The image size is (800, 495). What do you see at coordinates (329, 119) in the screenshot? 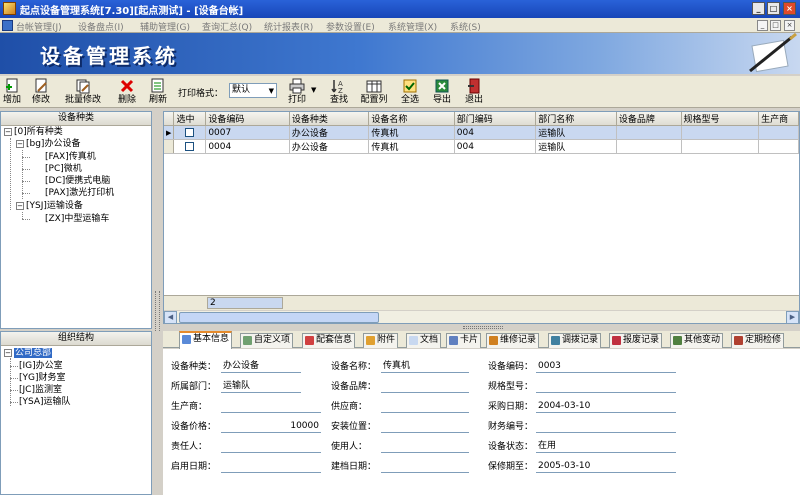
I see `column-header-category: 设备种类` at bounding box center [329, 119].